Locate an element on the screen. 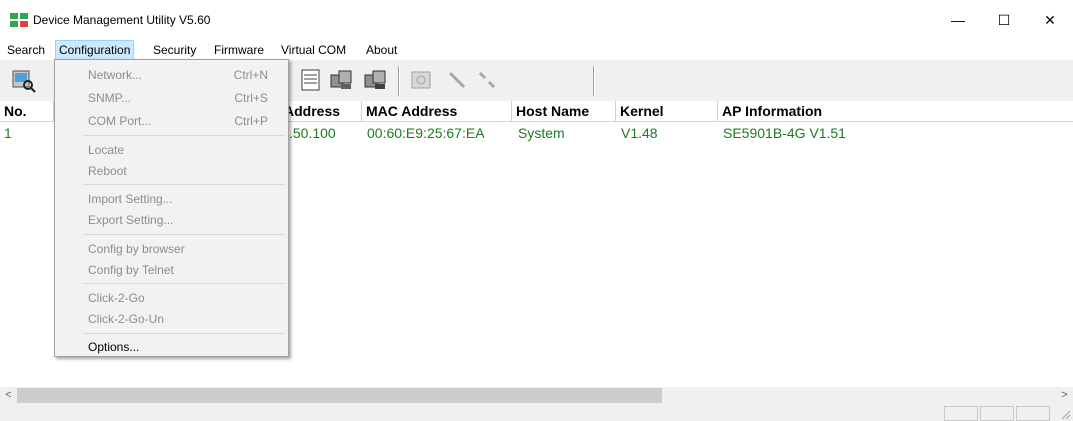 The height and width of the screenshot is (421, 1073). menu-item-click-2-go-un: Click-2-Go-Un is located at coordinates (171, 319).